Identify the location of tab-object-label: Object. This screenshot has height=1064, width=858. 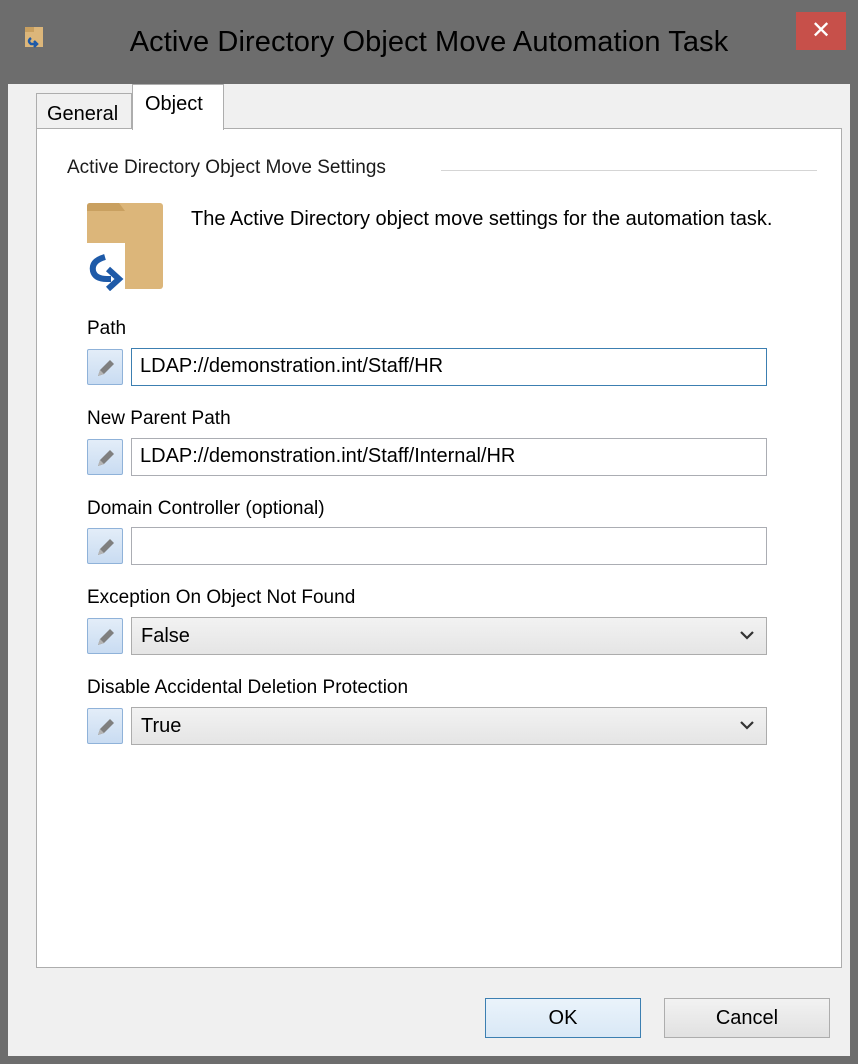
(174, 104).